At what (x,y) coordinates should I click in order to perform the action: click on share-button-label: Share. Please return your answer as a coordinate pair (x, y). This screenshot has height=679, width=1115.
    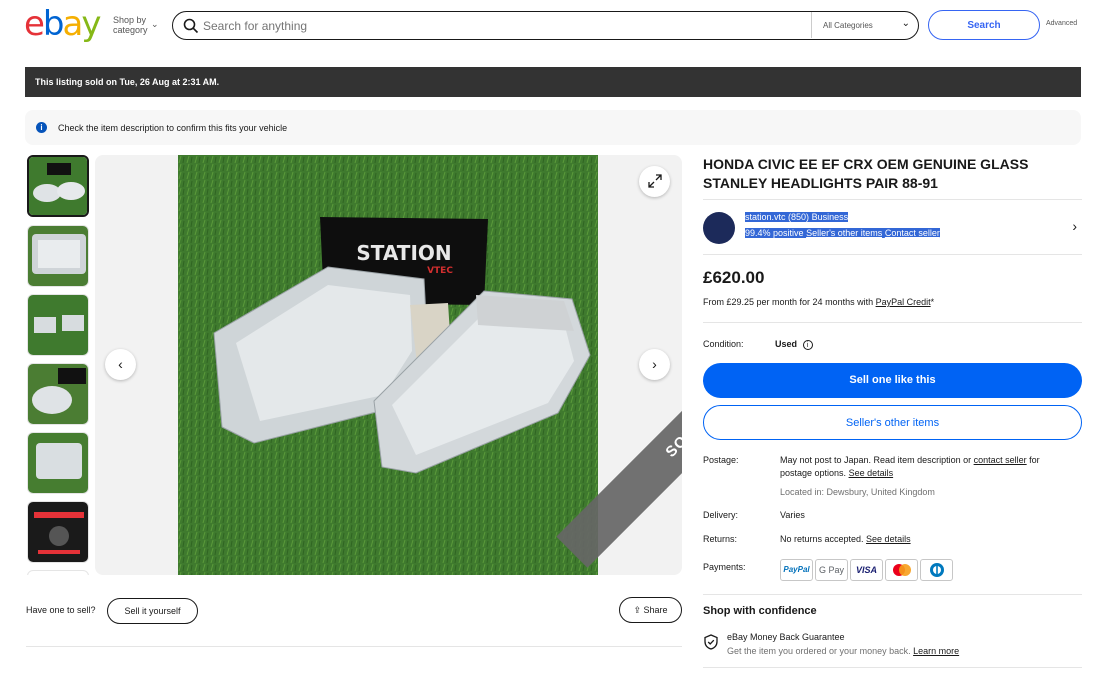
    Looking at the image, I should click on (655, 610).